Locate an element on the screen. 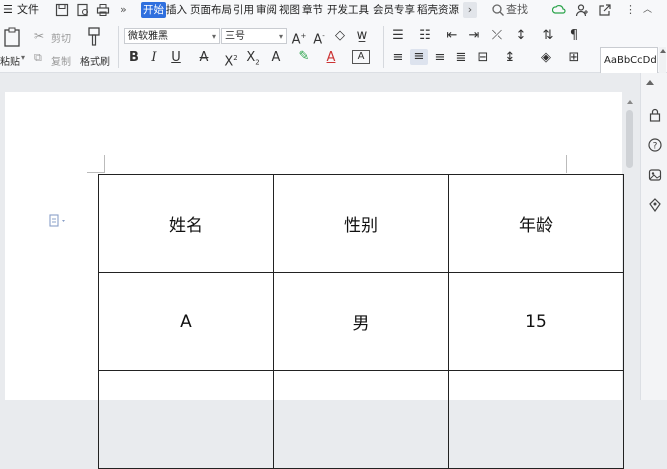 The width and height of the screenshot is (667, 469). format-painter-icon is located at coordinates (94, 37).